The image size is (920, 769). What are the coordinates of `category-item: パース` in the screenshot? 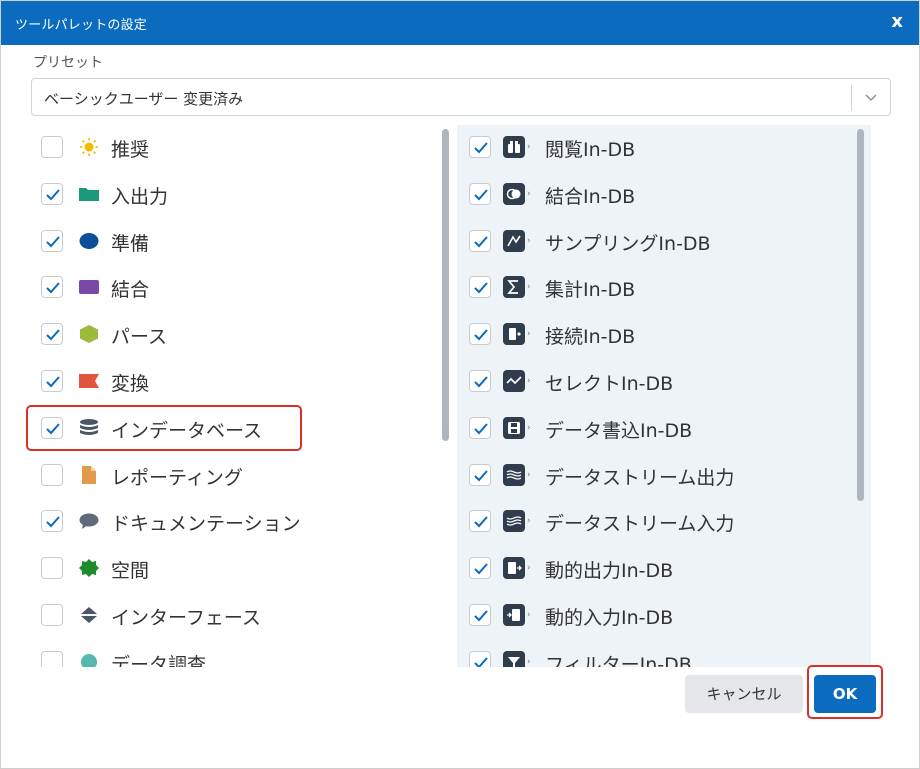 It's located at (233, 334).